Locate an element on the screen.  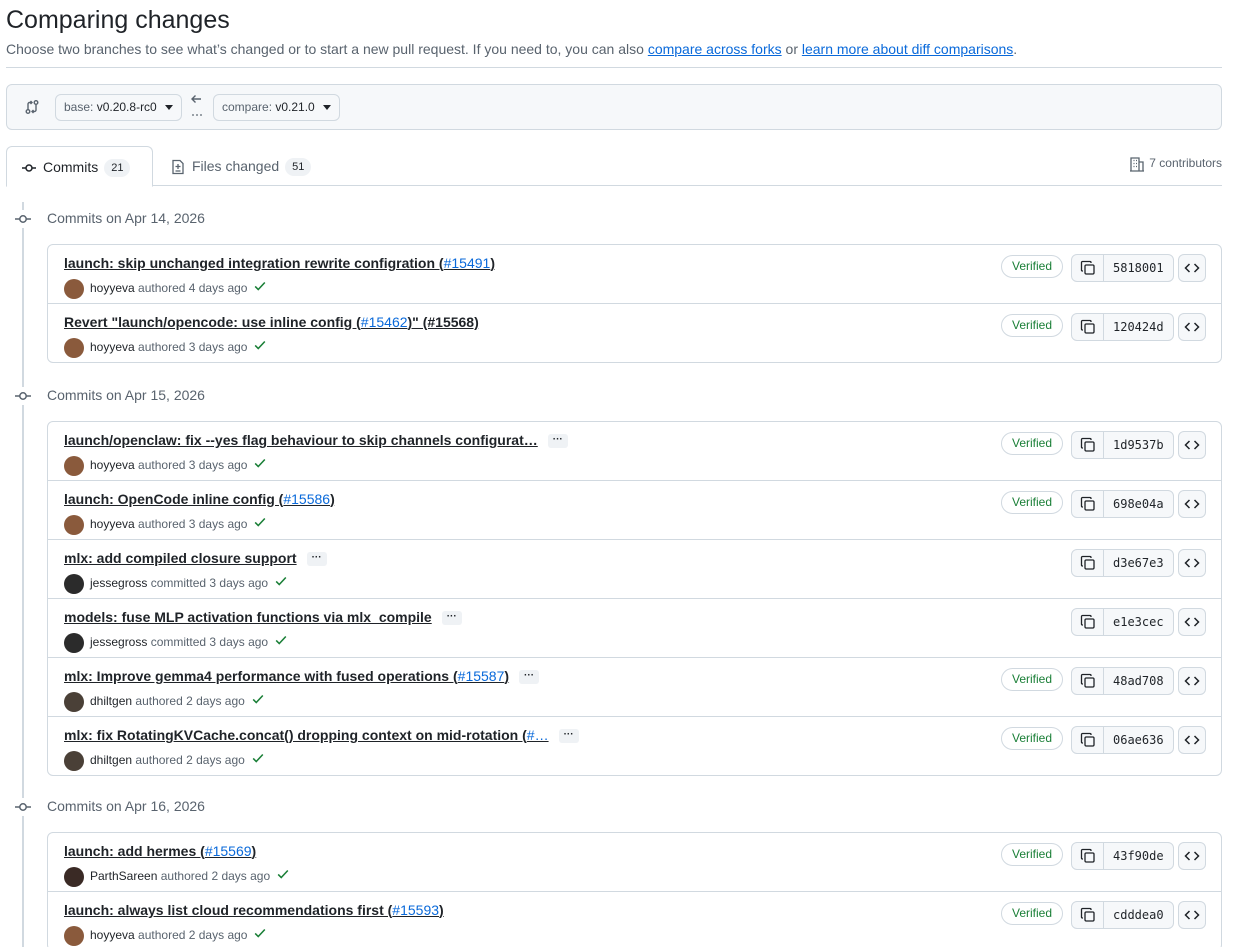
commit-sha-link: 1d9537b is located at coordinates (1138, 445).